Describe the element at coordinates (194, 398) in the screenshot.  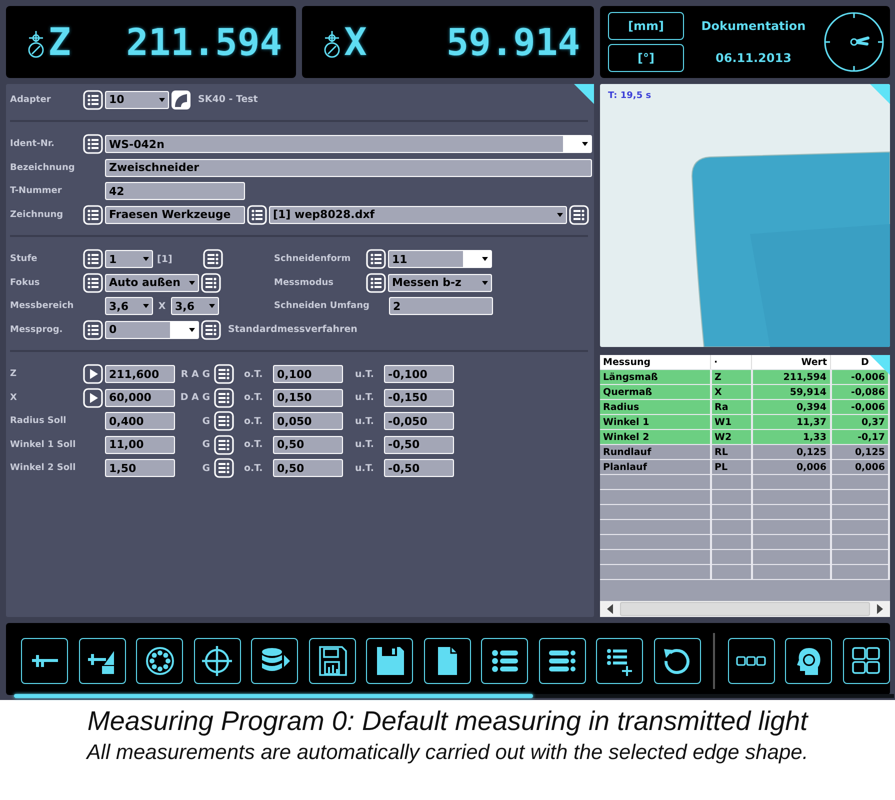
I see `flags-label: D A G` at that location.